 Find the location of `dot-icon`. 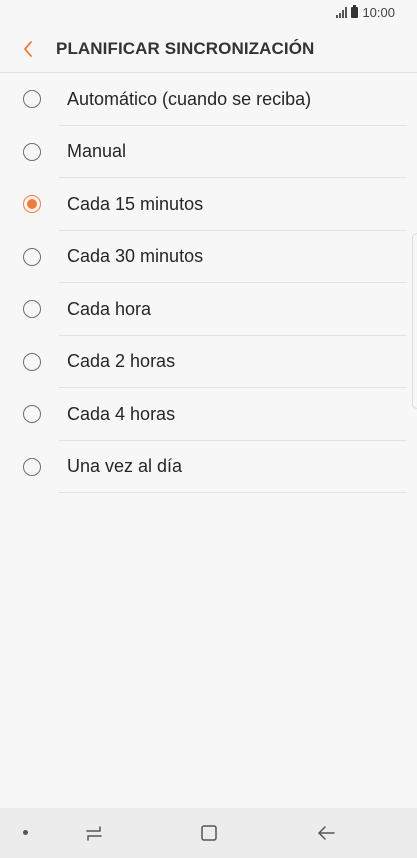

dot-icon is located at coordinates (25, 832).